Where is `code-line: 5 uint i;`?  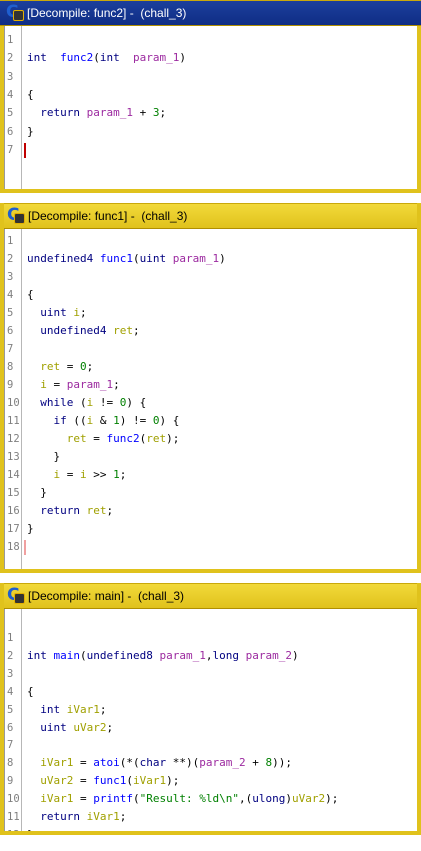 code-line: 5 uint i; is located at coordinates (211, 313).